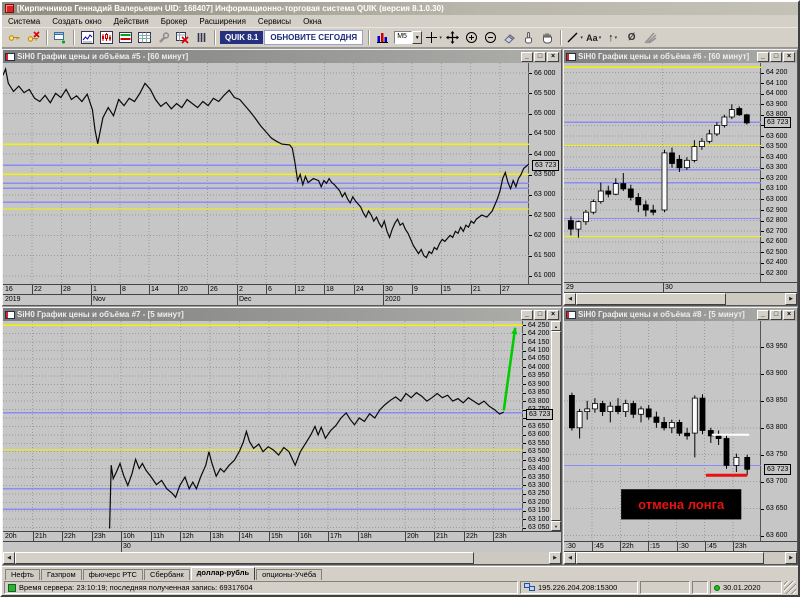  Describe the element at coordinates (777, 535) in the screenshot. I see `price-tick-label: 63 600` at that location.